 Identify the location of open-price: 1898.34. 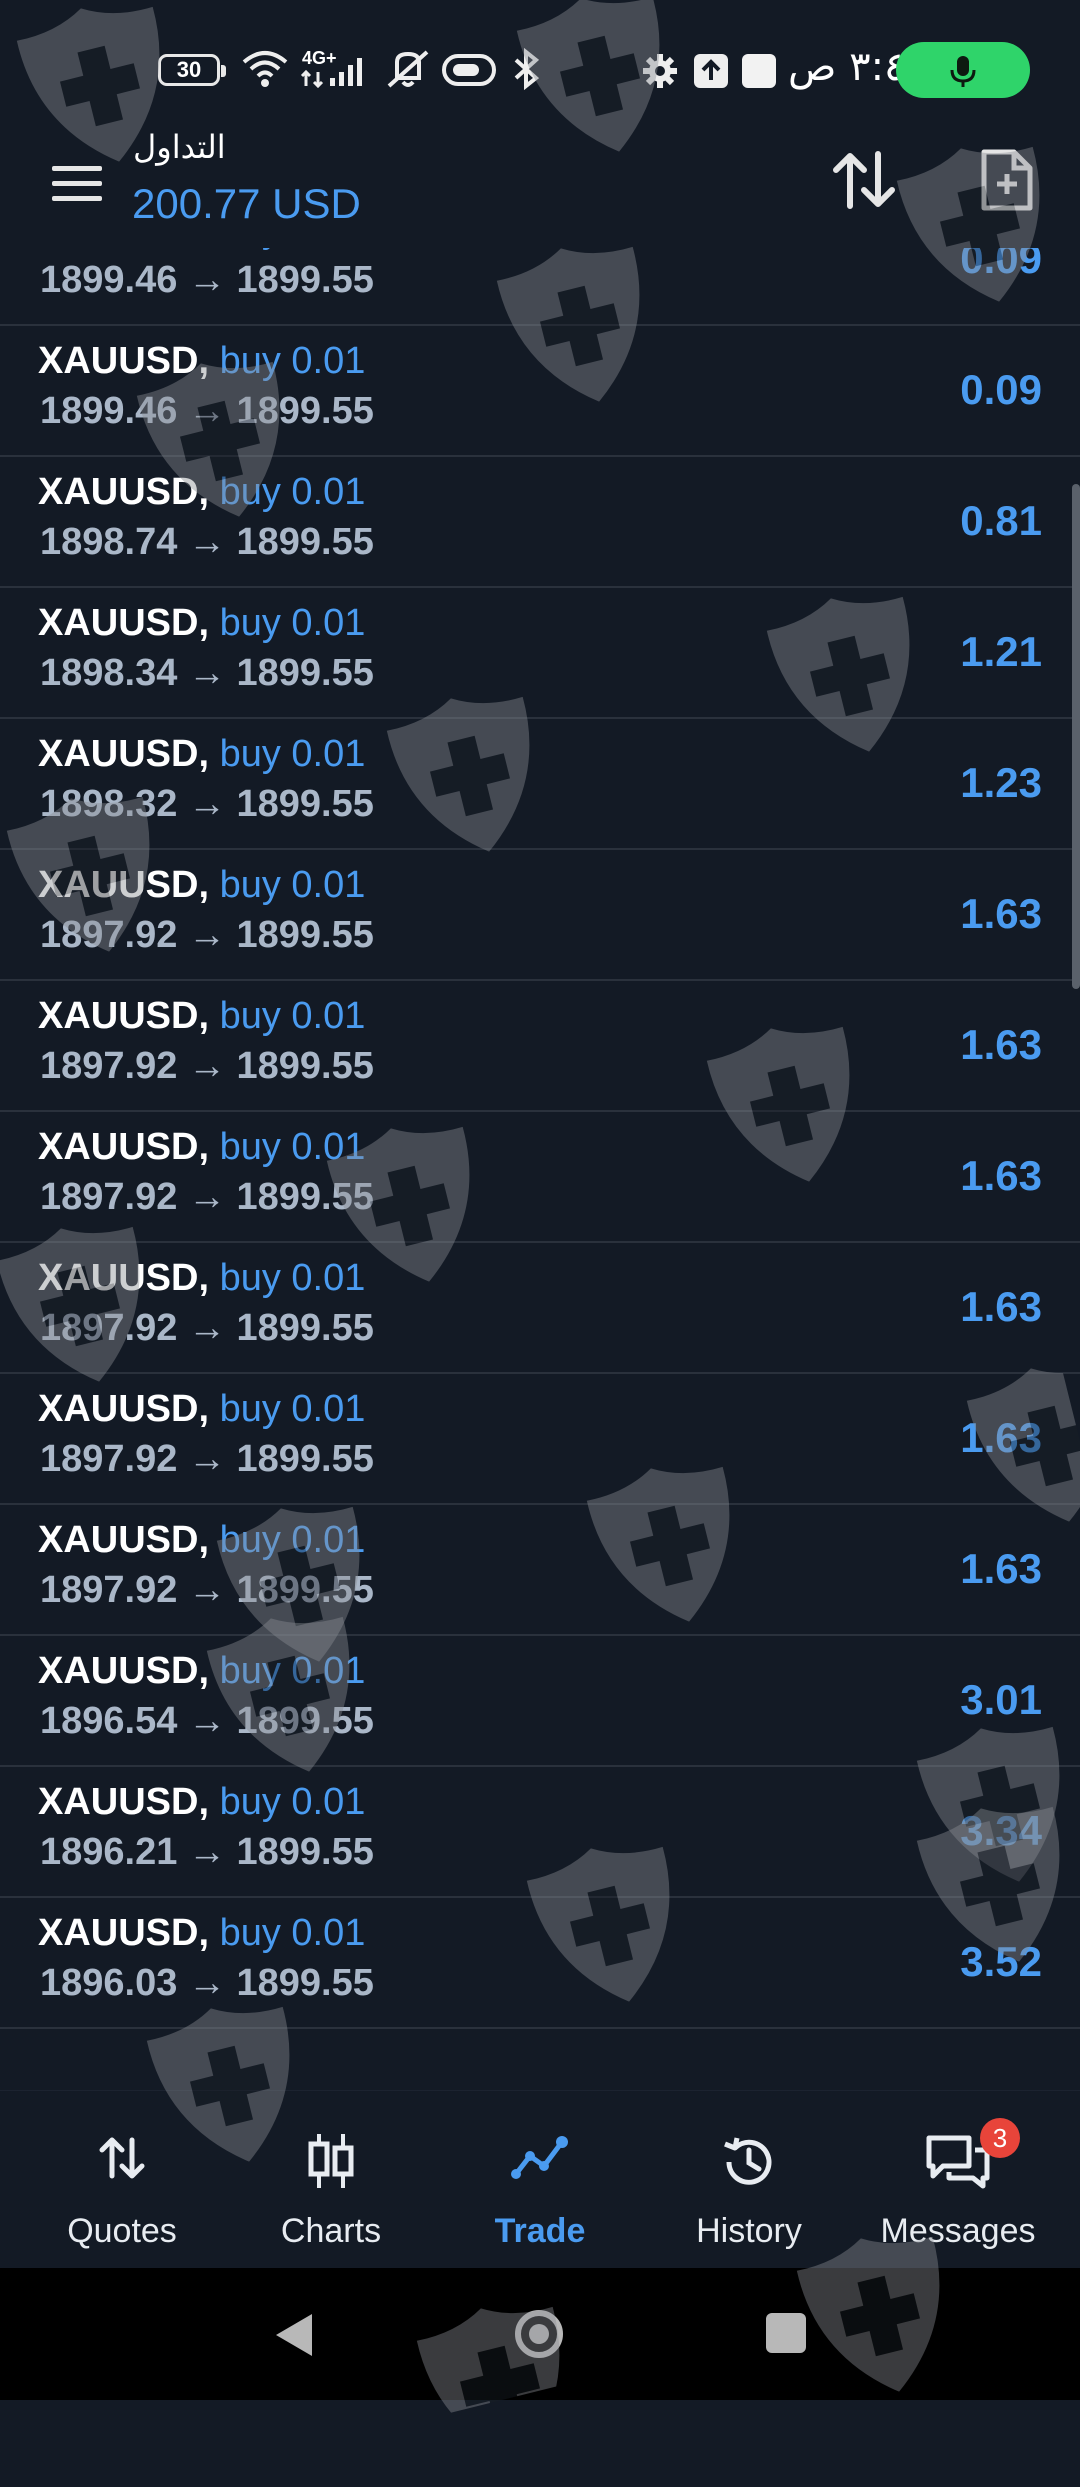
(109, 673).